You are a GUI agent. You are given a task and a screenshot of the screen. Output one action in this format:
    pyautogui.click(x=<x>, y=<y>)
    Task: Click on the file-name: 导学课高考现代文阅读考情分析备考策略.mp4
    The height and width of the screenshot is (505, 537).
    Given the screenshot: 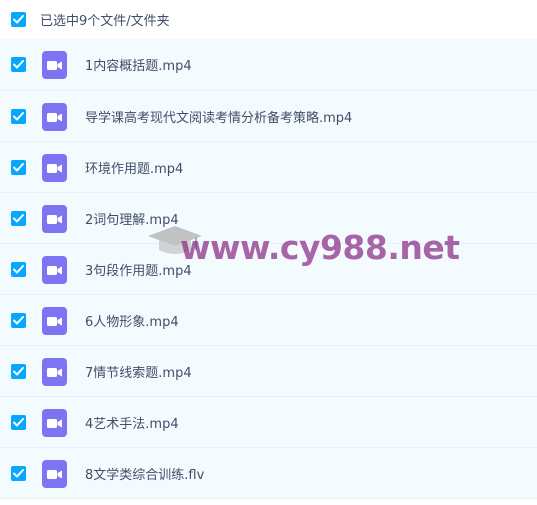 What is the action you would take?
    pyautogui.click(x=218, y=116)
    